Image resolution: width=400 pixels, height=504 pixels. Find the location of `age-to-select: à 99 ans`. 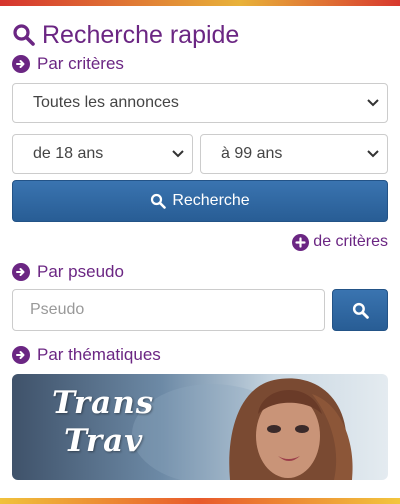

age-to-select: à 99 ans is located at coordinates (294, 154).